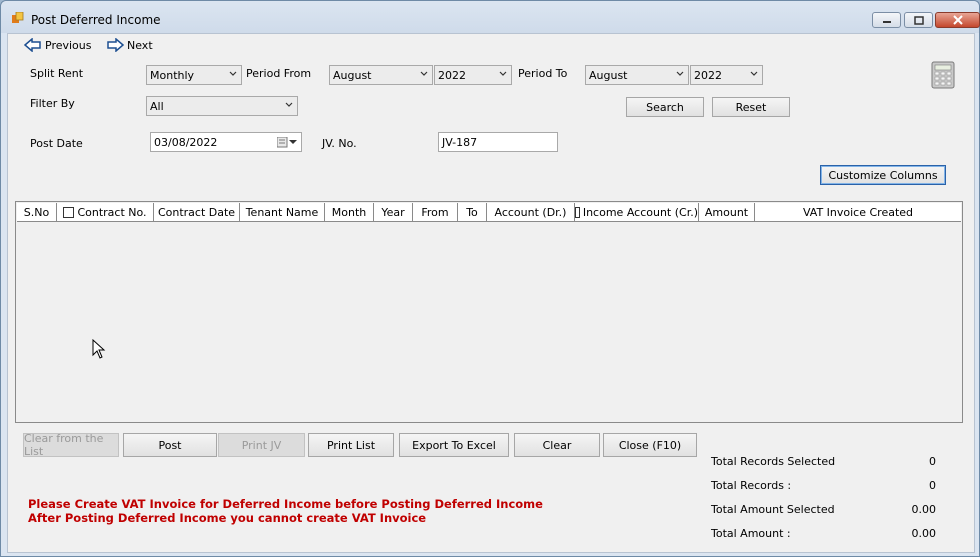  I want to click on col-income-account-label: Income Account (Cr.), so click(640, 212).